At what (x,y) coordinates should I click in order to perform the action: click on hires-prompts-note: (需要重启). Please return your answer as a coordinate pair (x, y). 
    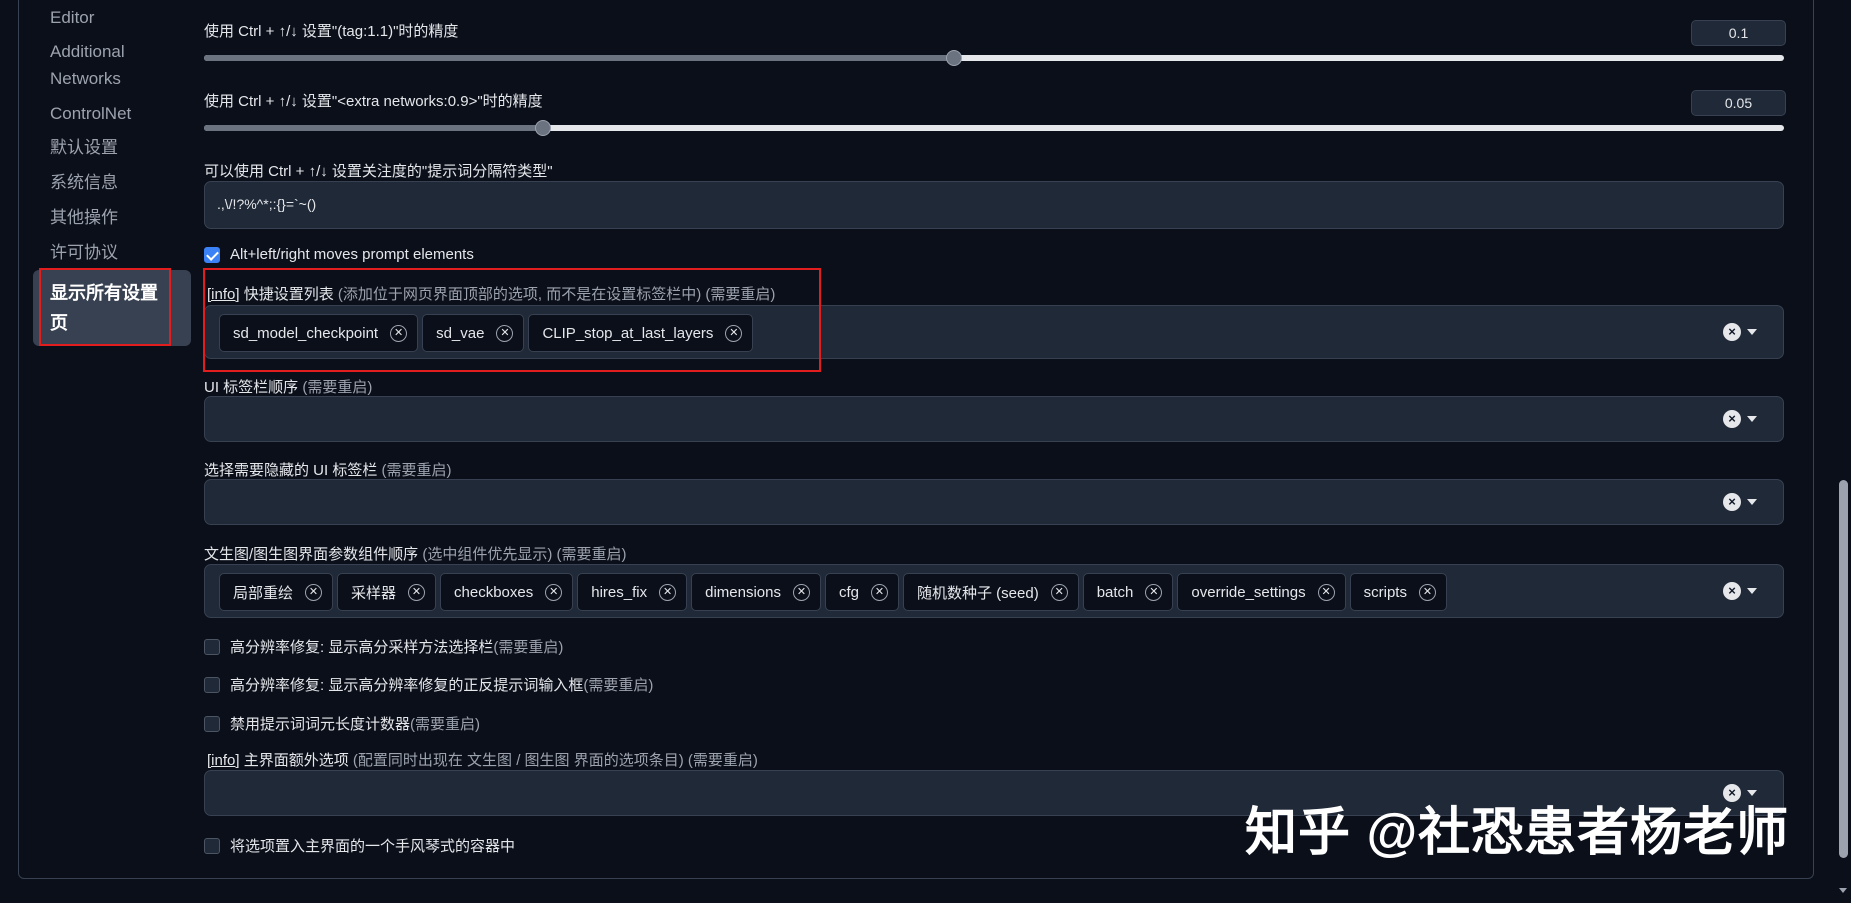
    Looking at the image, I should click on (618, 685).